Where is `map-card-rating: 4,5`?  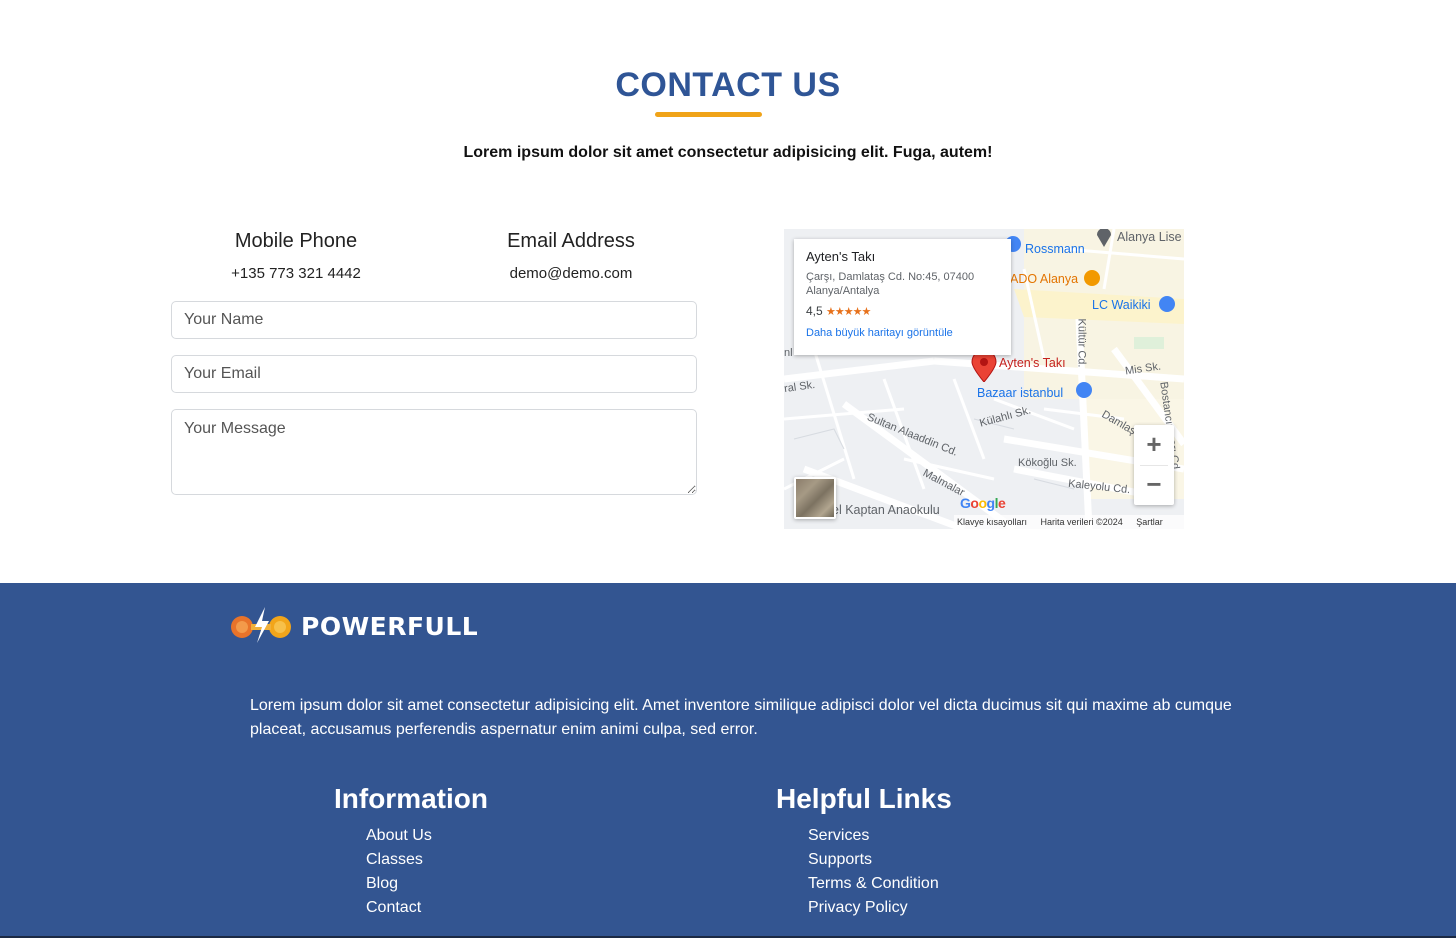
map-card-rating: 4,5 is located at coordinates (814, 311).